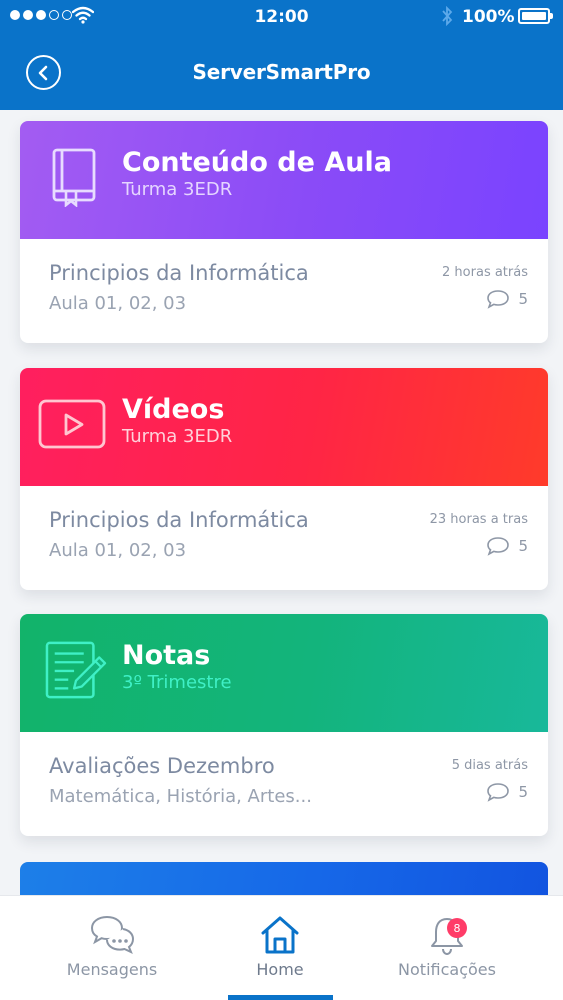  I want to click on notification-badge: 8, so click(457, 928).